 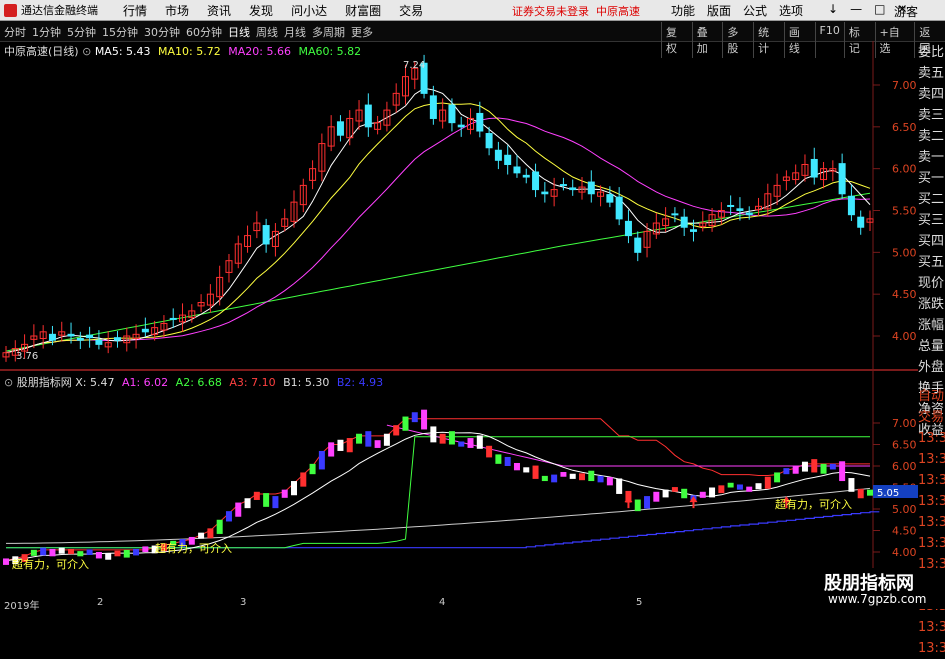 What do you see at coordinates (879, 9) in the screenshot?
I see `window-button-2: □` at bounding box center [879, 9].